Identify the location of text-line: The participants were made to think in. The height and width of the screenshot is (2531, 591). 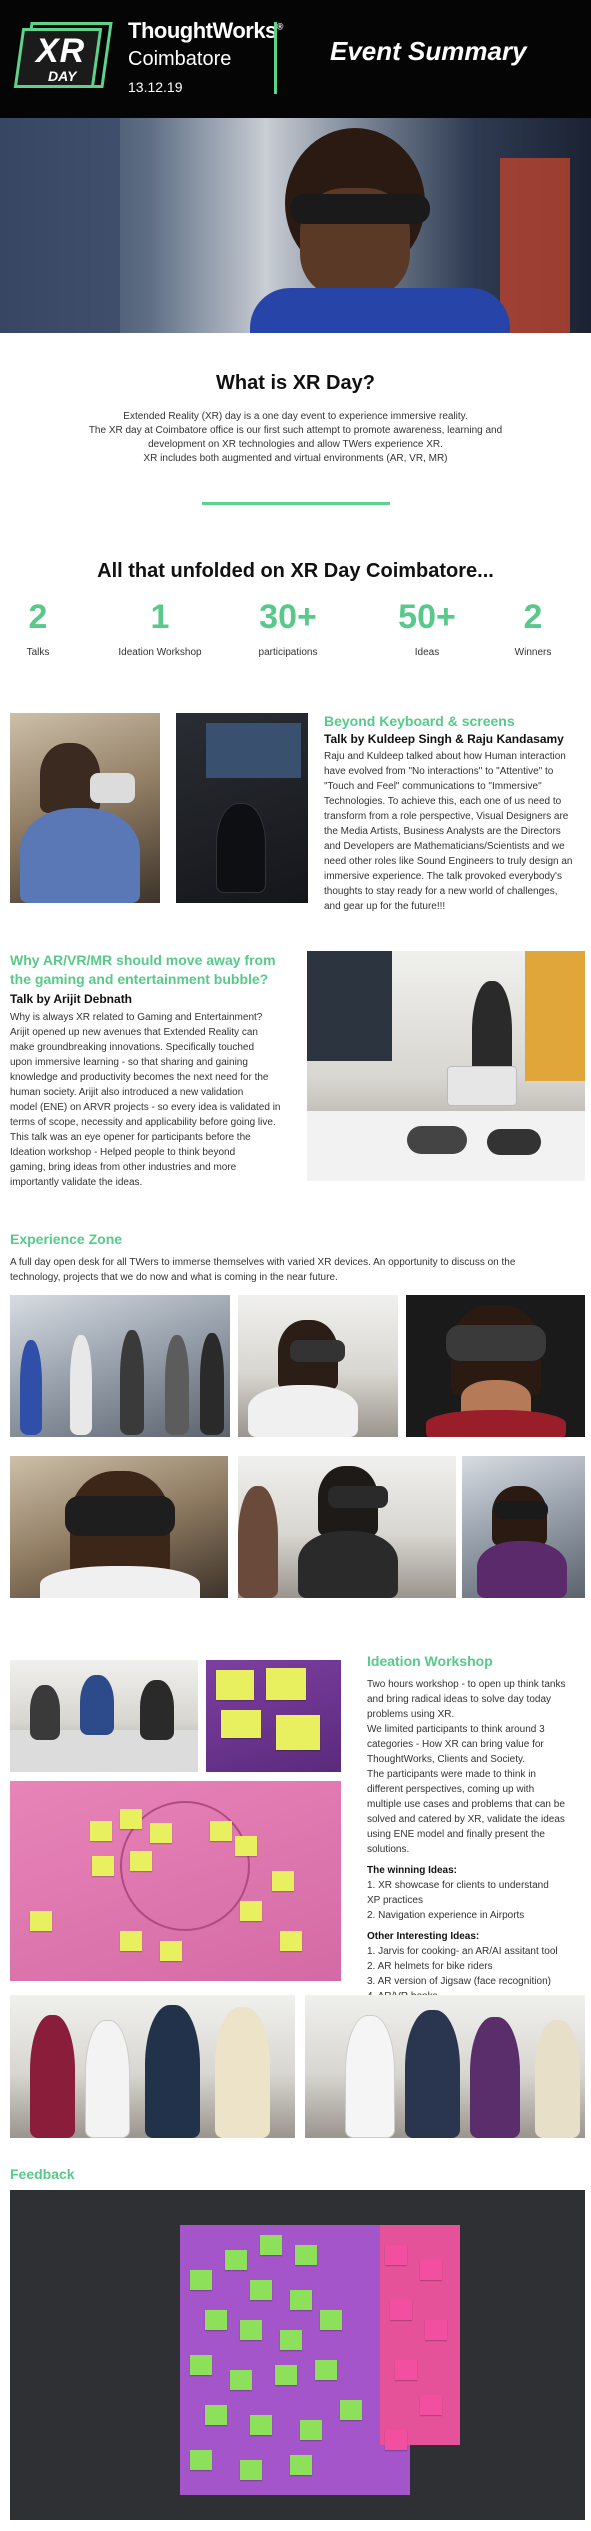
(451, 1774).